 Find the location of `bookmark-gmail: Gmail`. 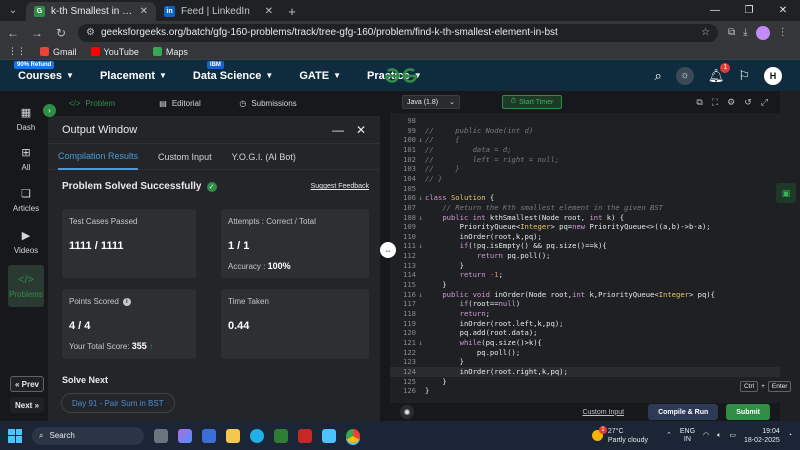

bookmark-gmail: Gmail is located at coordinates (58, 52).